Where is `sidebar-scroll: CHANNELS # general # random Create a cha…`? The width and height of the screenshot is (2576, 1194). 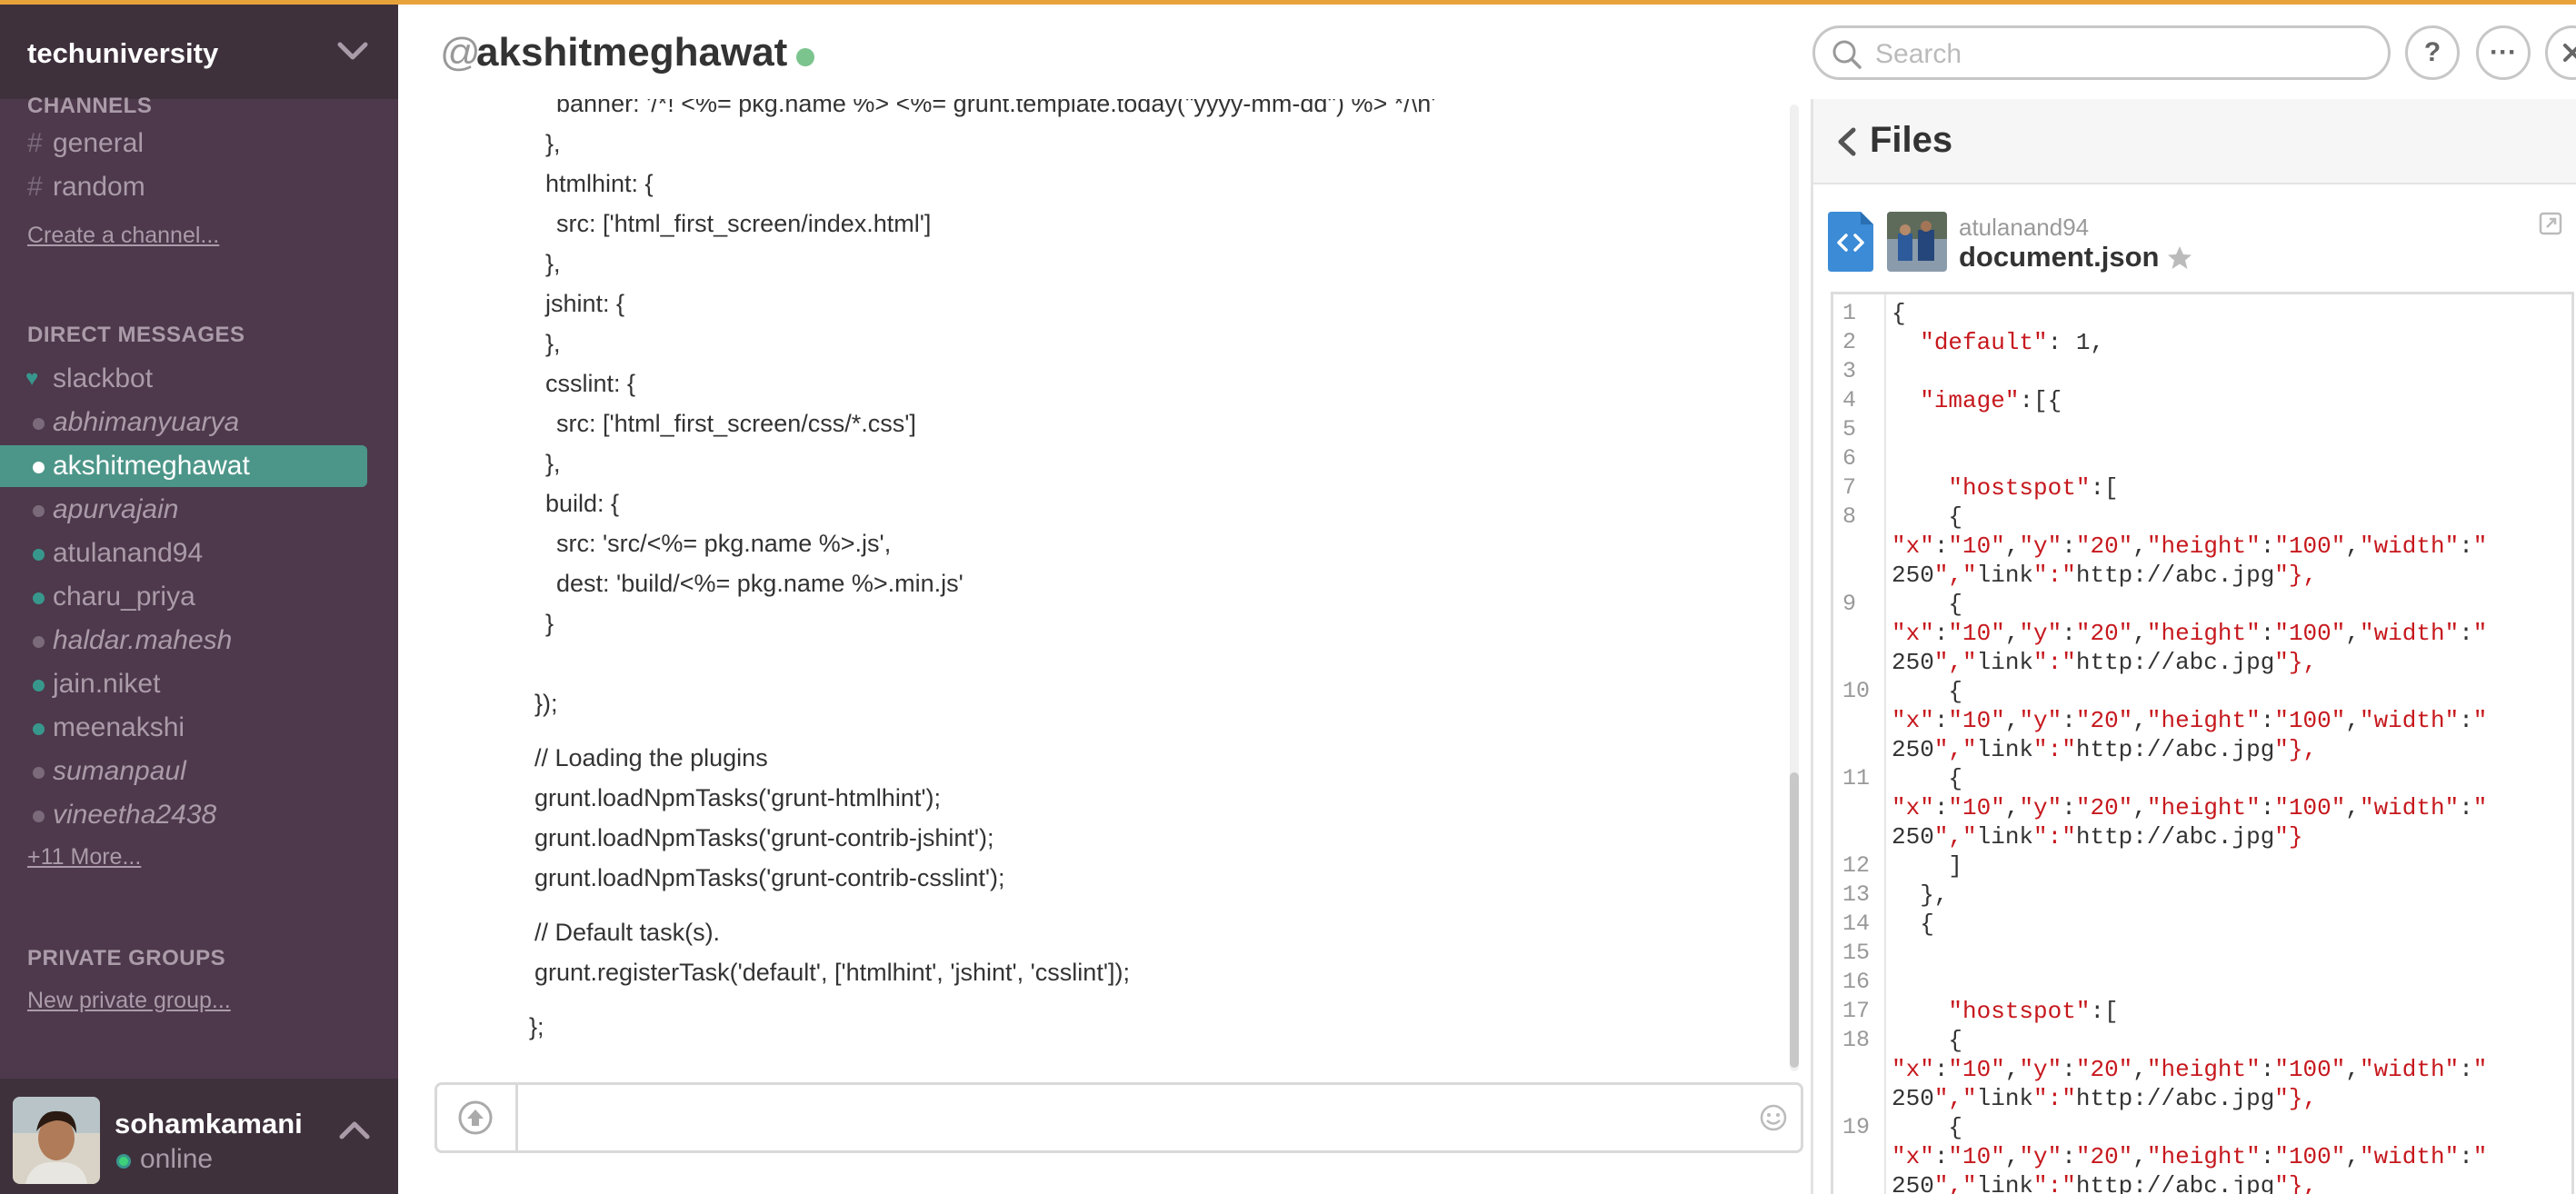
sidebar-scroll: CHANNELS # general # random Create a cha… is located at coordinates (199, 586).